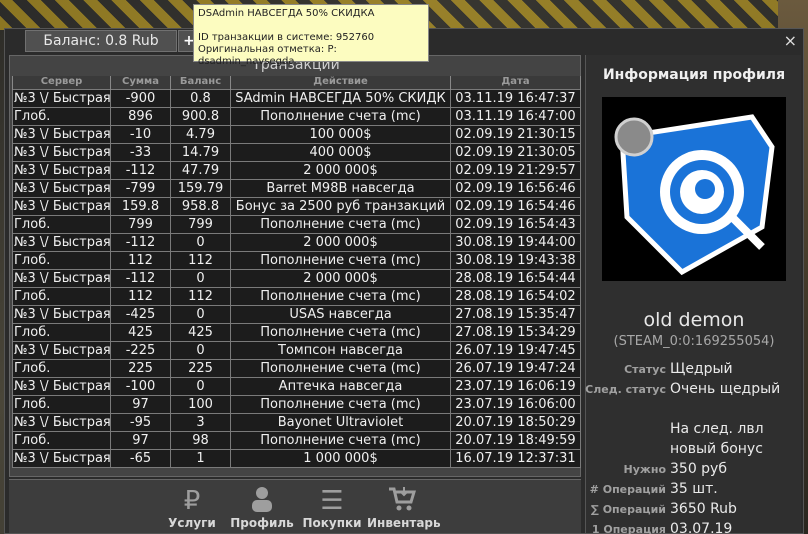  Describe the element at coordinates (340, 350) in the screenshot. I see `cell-action: Томпсон навсегда` at that location.